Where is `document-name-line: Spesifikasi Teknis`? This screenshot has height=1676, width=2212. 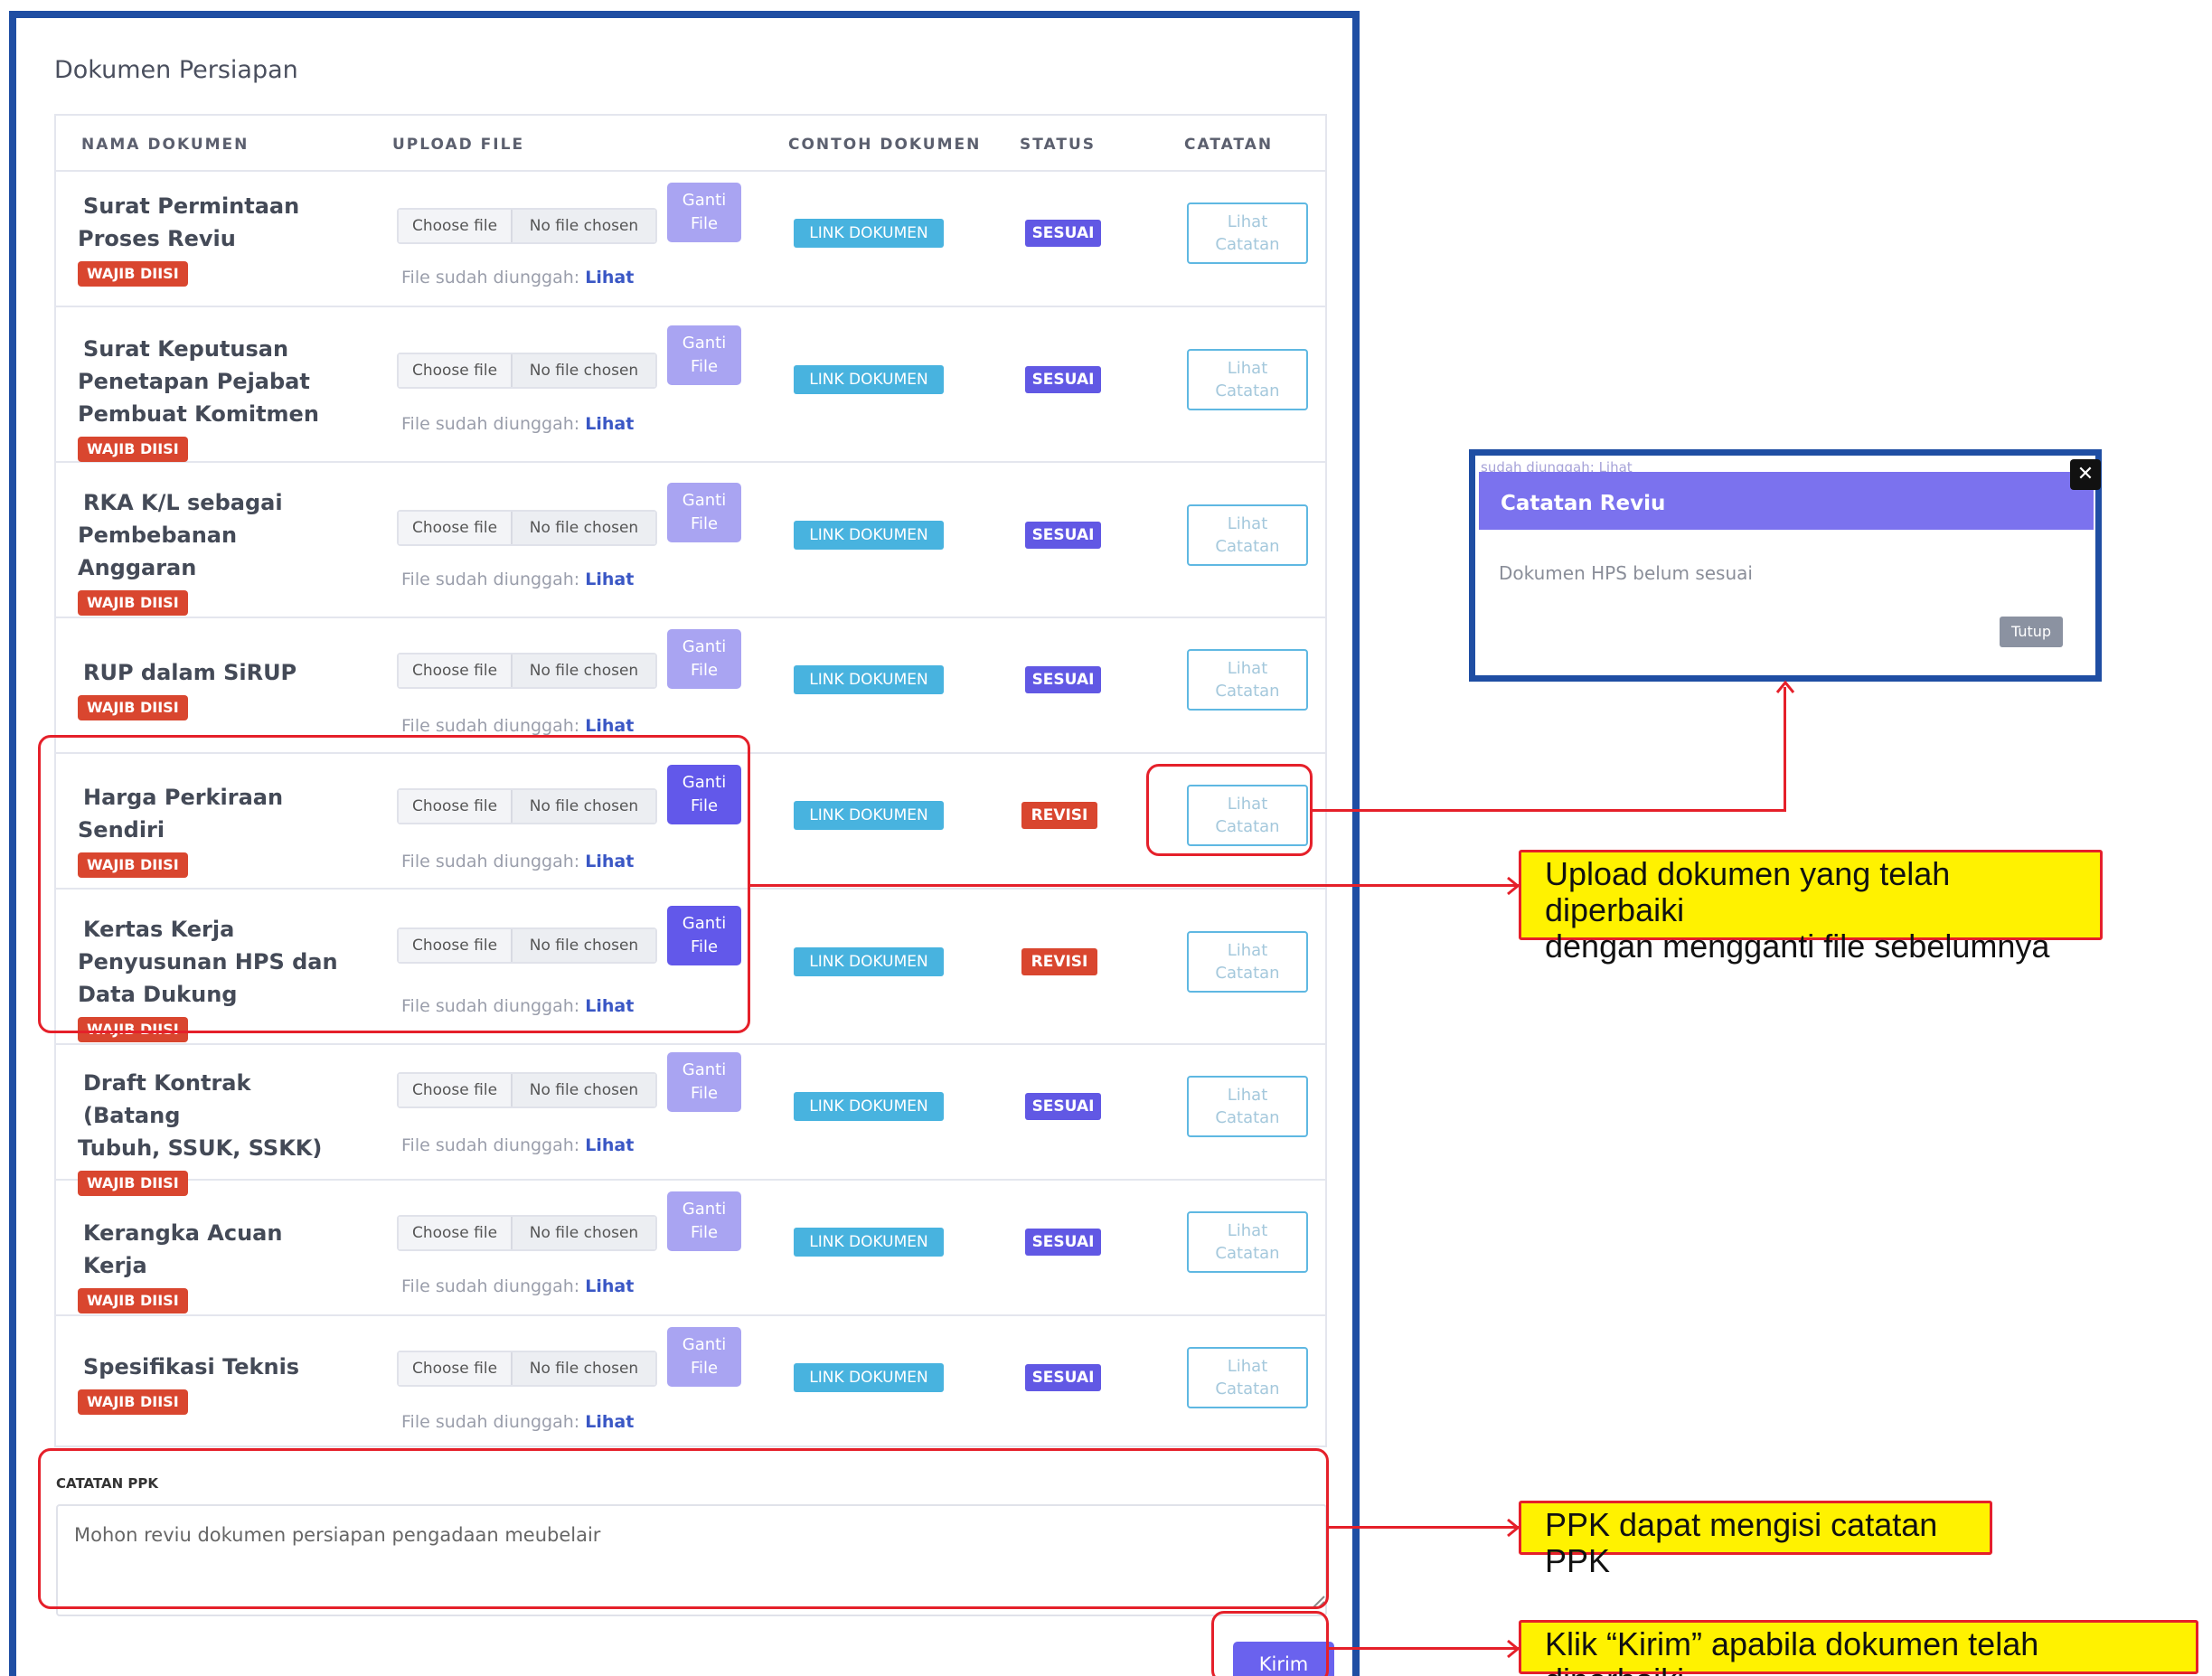
document-name-line: Spesifikasi Teknis is located at coordinates (191, 1366).